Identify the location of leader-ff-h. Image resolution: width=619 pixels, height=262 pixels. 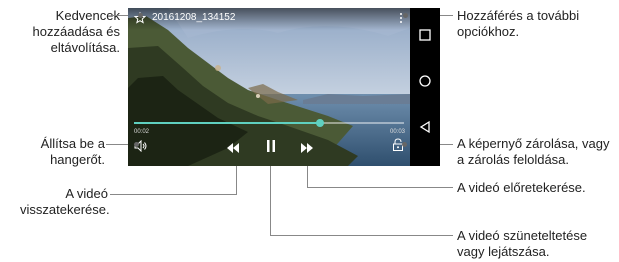
(380, 187).